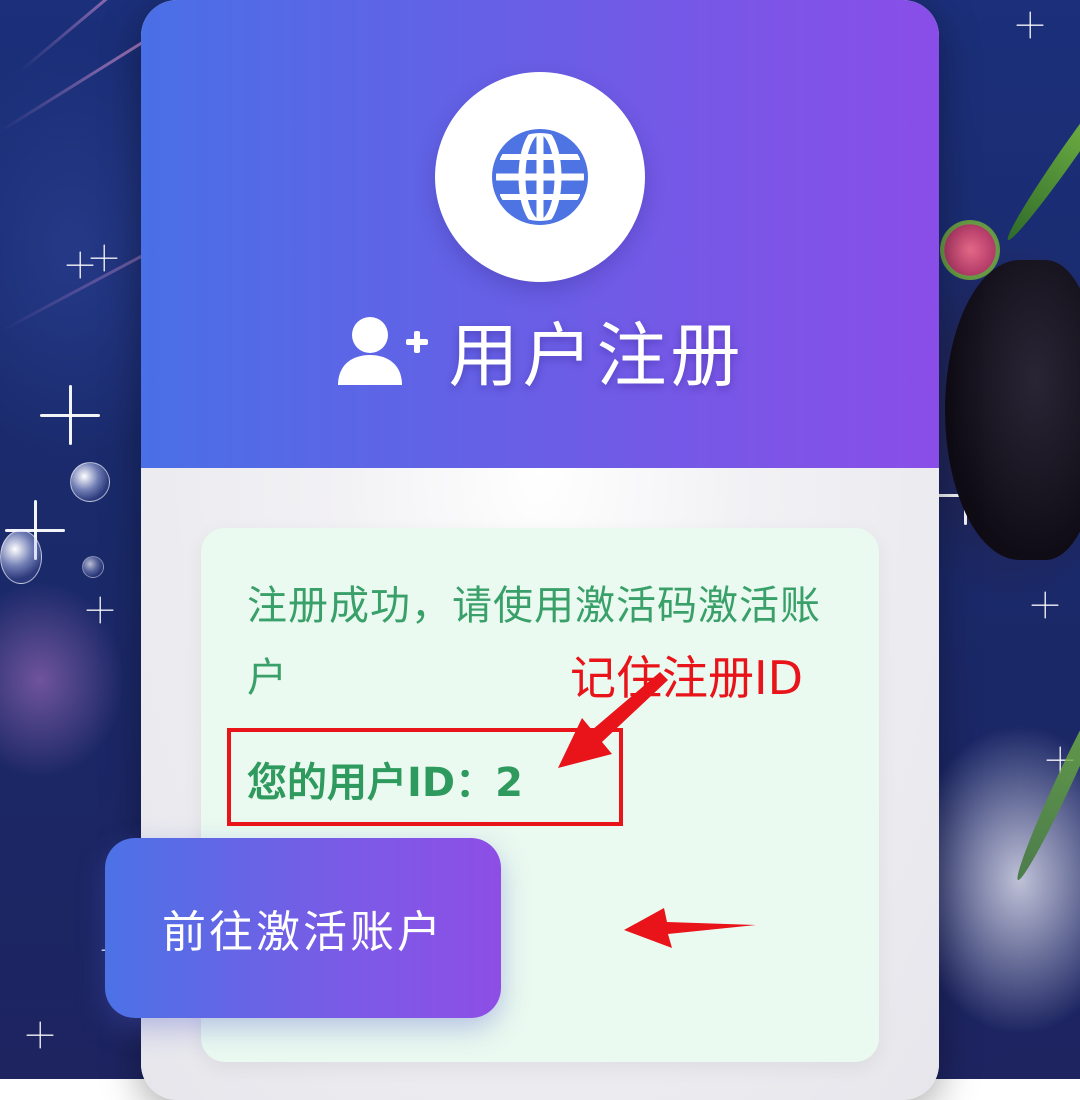 The height and width of the screenshot is (1100, 1080). What do you see at coordinates (686, 678) in the screenshot?
I see `annotation-label: 记住注册ID` at bounding box center [686, 678].